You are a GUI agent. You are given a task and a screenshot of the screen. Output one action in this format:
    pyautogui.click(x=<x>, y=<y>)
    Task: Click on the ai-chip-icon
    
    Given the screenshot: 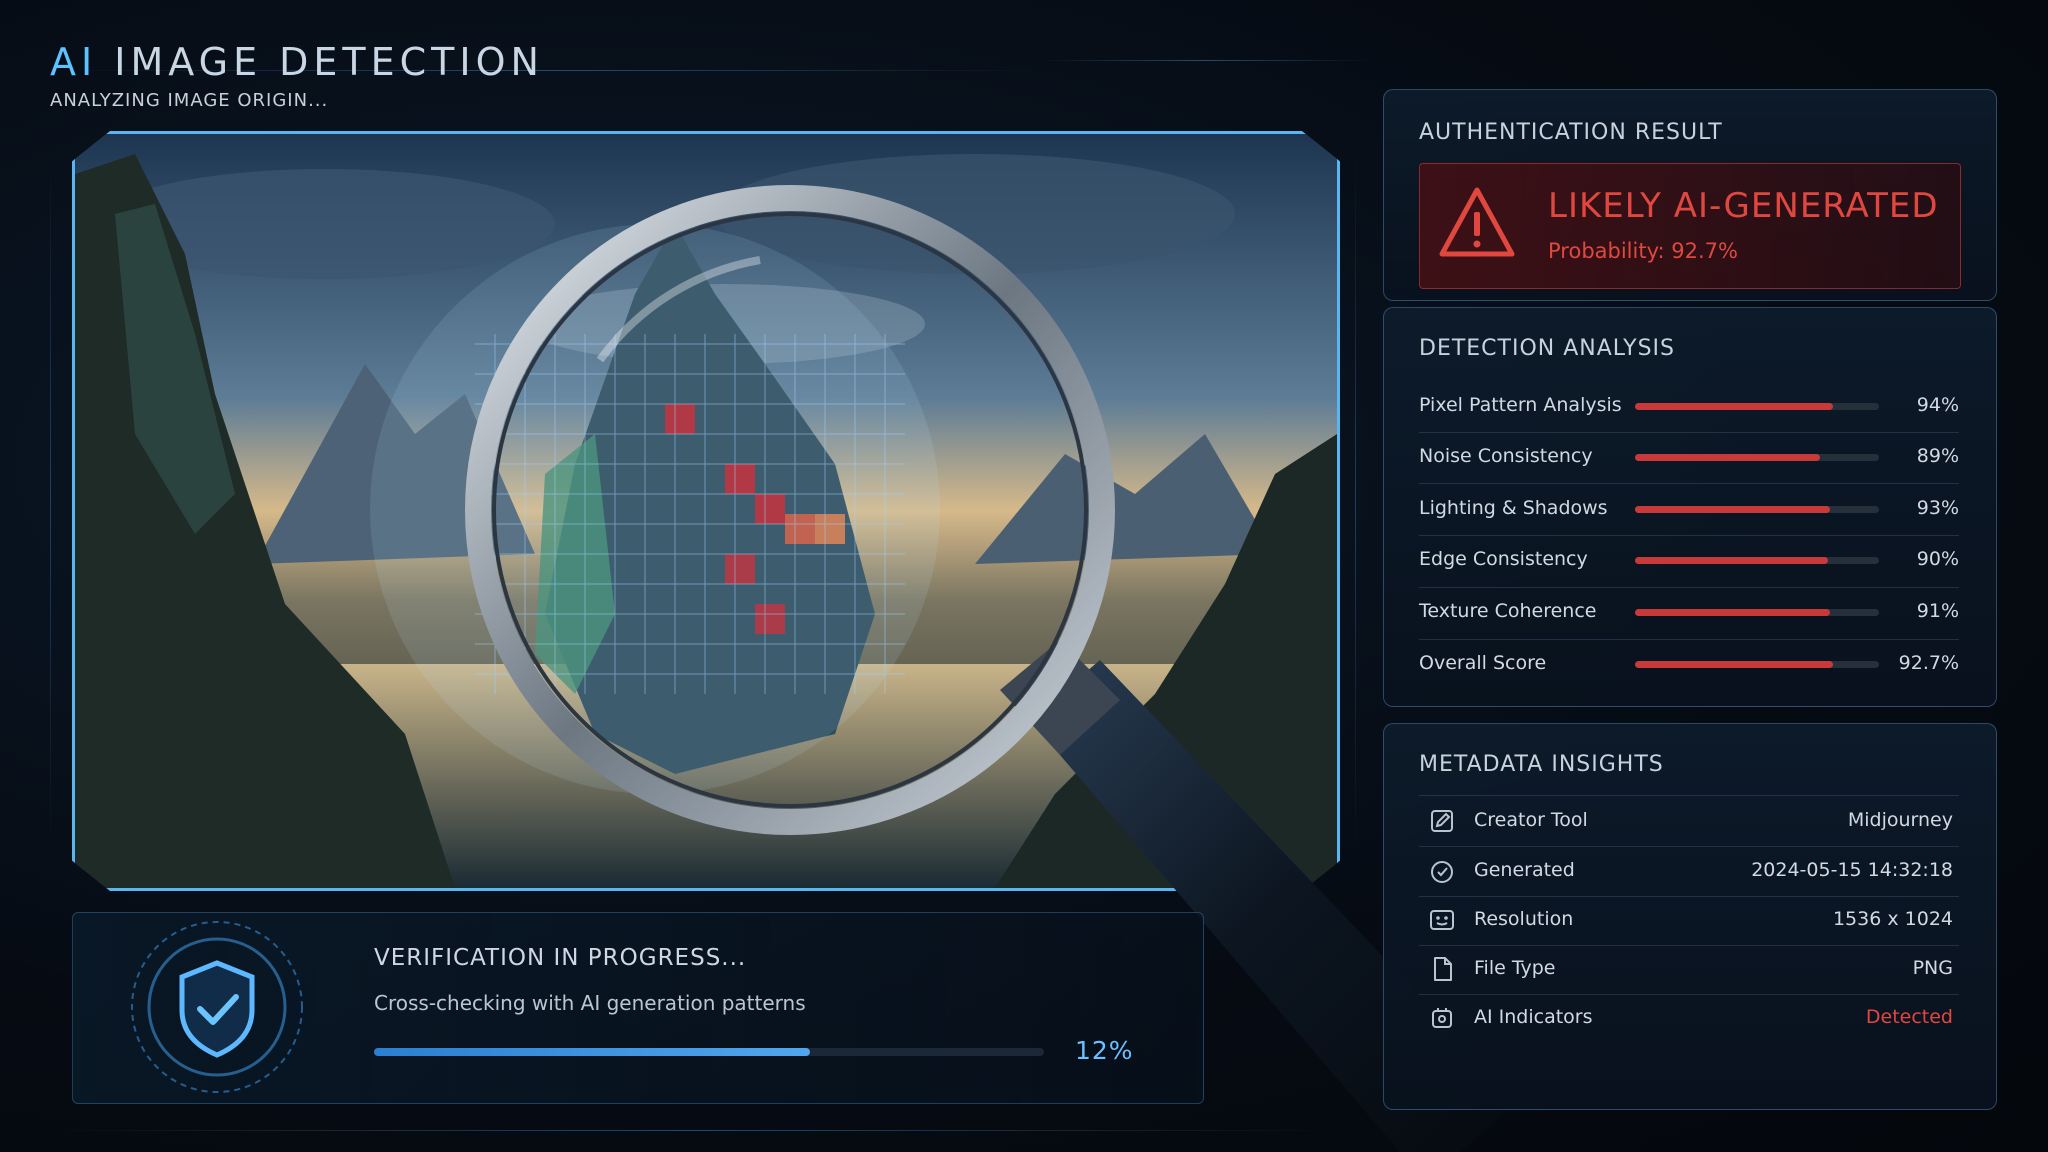 What is the action you would take?
    pyautogui.click(x=1442, y=1018)
    